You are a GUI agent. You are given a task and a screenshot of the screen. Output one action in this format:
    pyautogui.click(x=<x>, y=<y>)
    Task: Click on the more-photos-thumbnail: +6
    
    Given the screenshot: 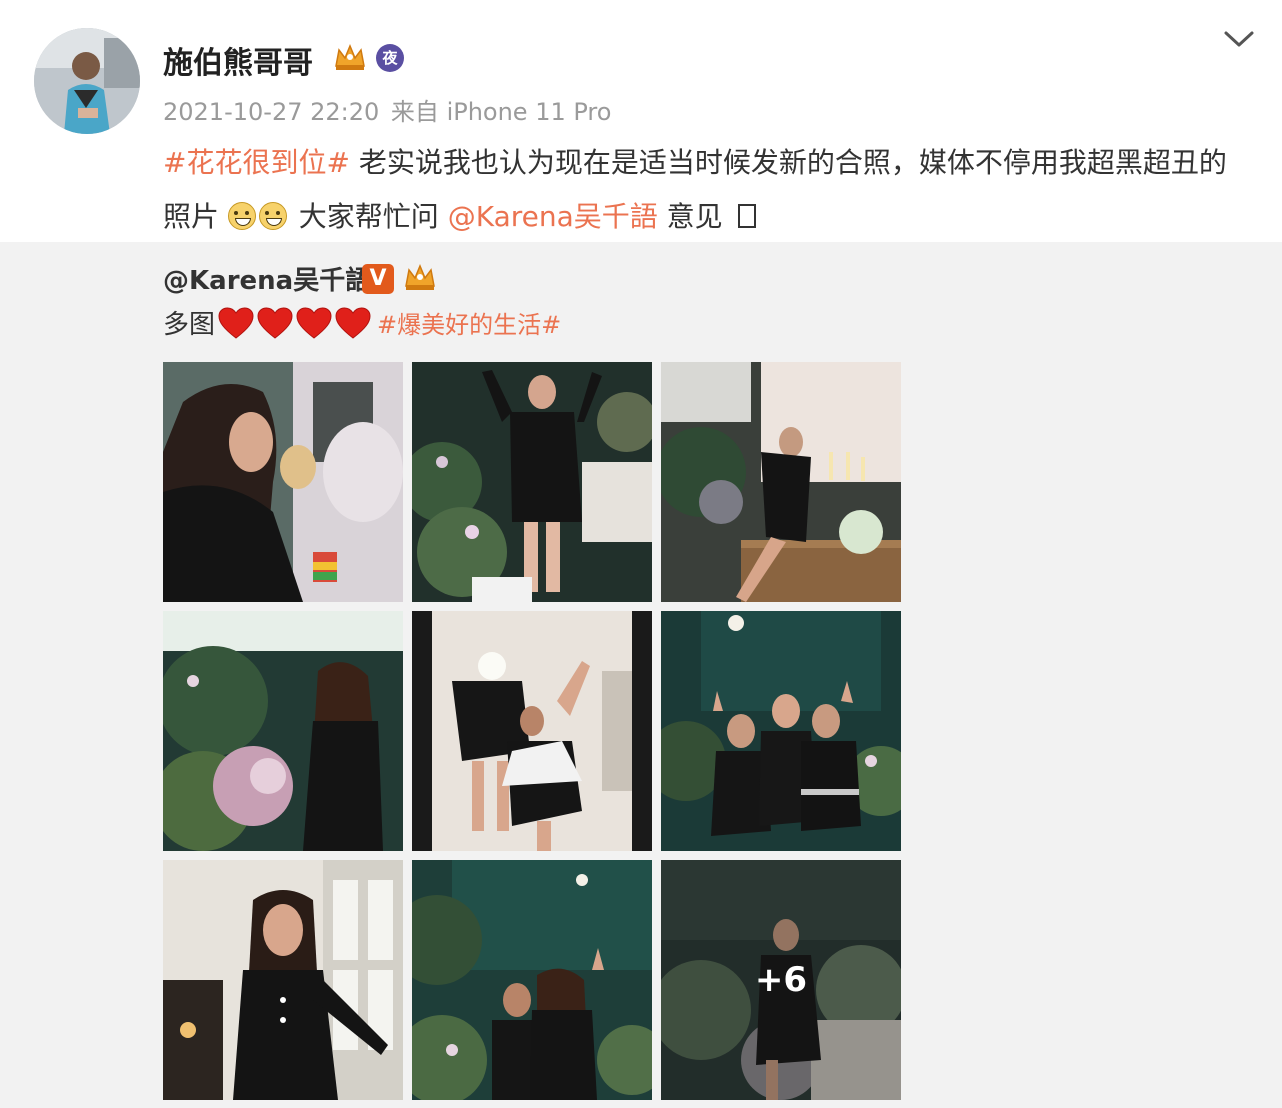 What is the action you would take?
    pyautogui.click(x=781, y=980)
    